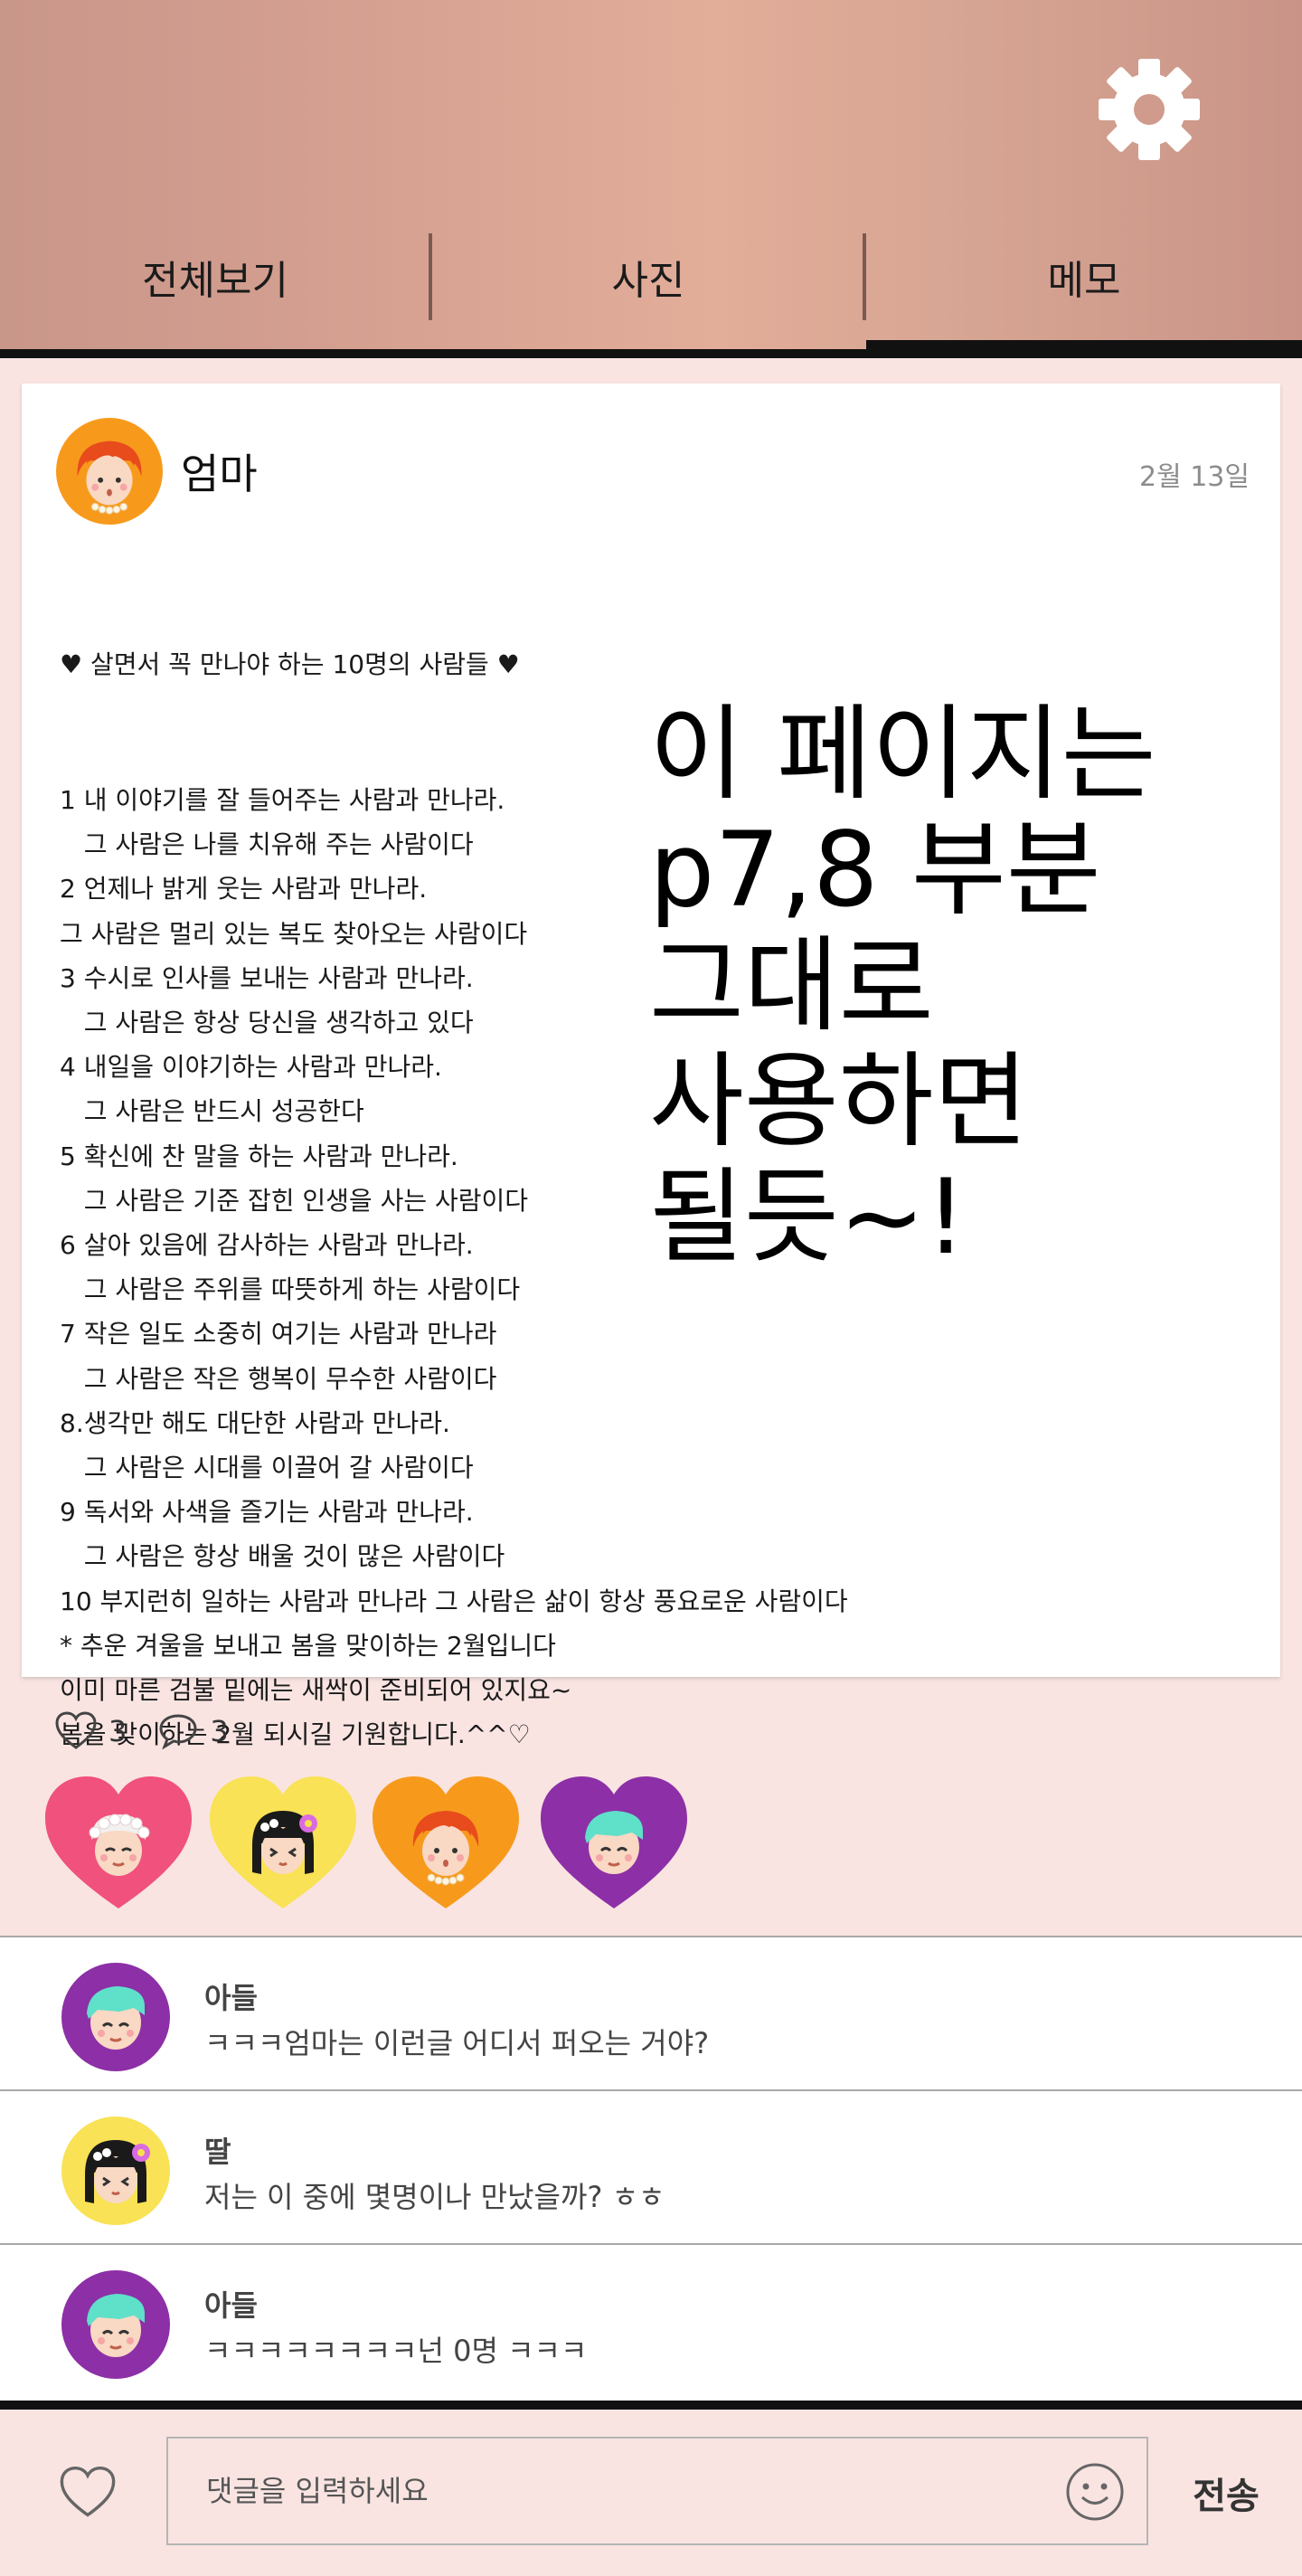  I want to click on comment-count: 3, so click(193, 1731).